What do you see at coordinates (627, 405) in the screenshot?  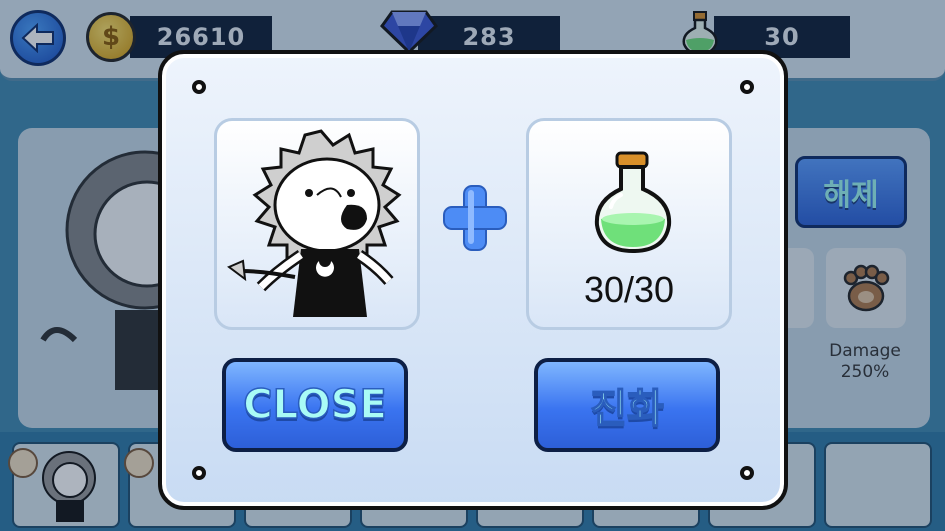 I see `evolve-button: 진화` at bounding box center [627, 405].